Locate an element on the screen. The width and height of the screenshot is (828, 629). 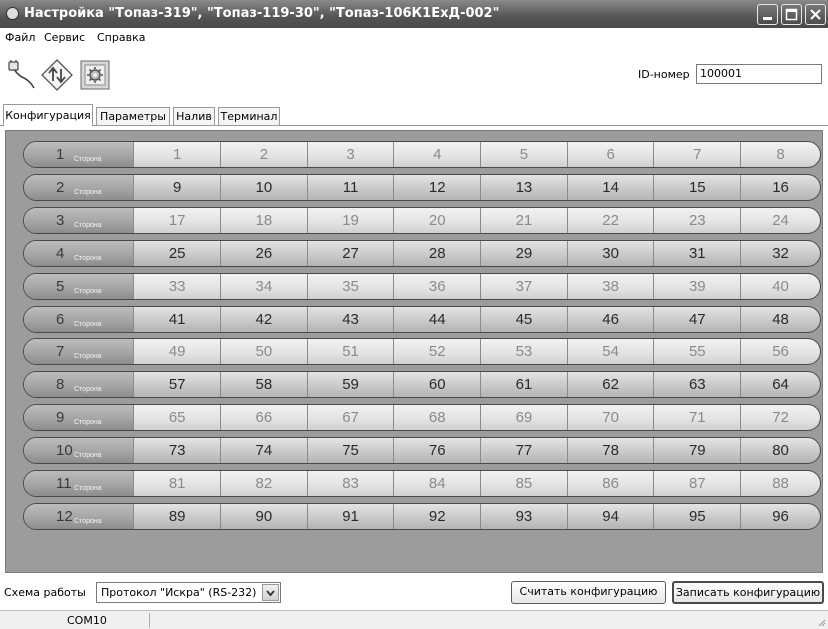
post-cell: 27 is located at coordinates (350, 253).